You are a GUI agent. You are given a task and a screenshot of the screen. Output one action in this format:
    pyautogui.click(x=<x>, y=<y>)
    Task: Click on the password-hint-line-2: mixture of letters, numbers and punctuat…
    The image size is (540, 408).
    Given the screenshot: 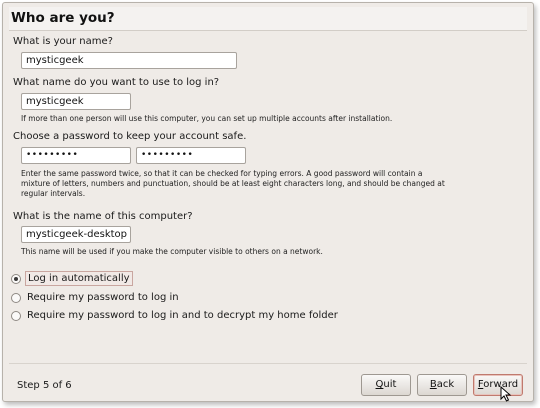 What is the action you would take?
    pyautogui.click(x=233, y=183)
    